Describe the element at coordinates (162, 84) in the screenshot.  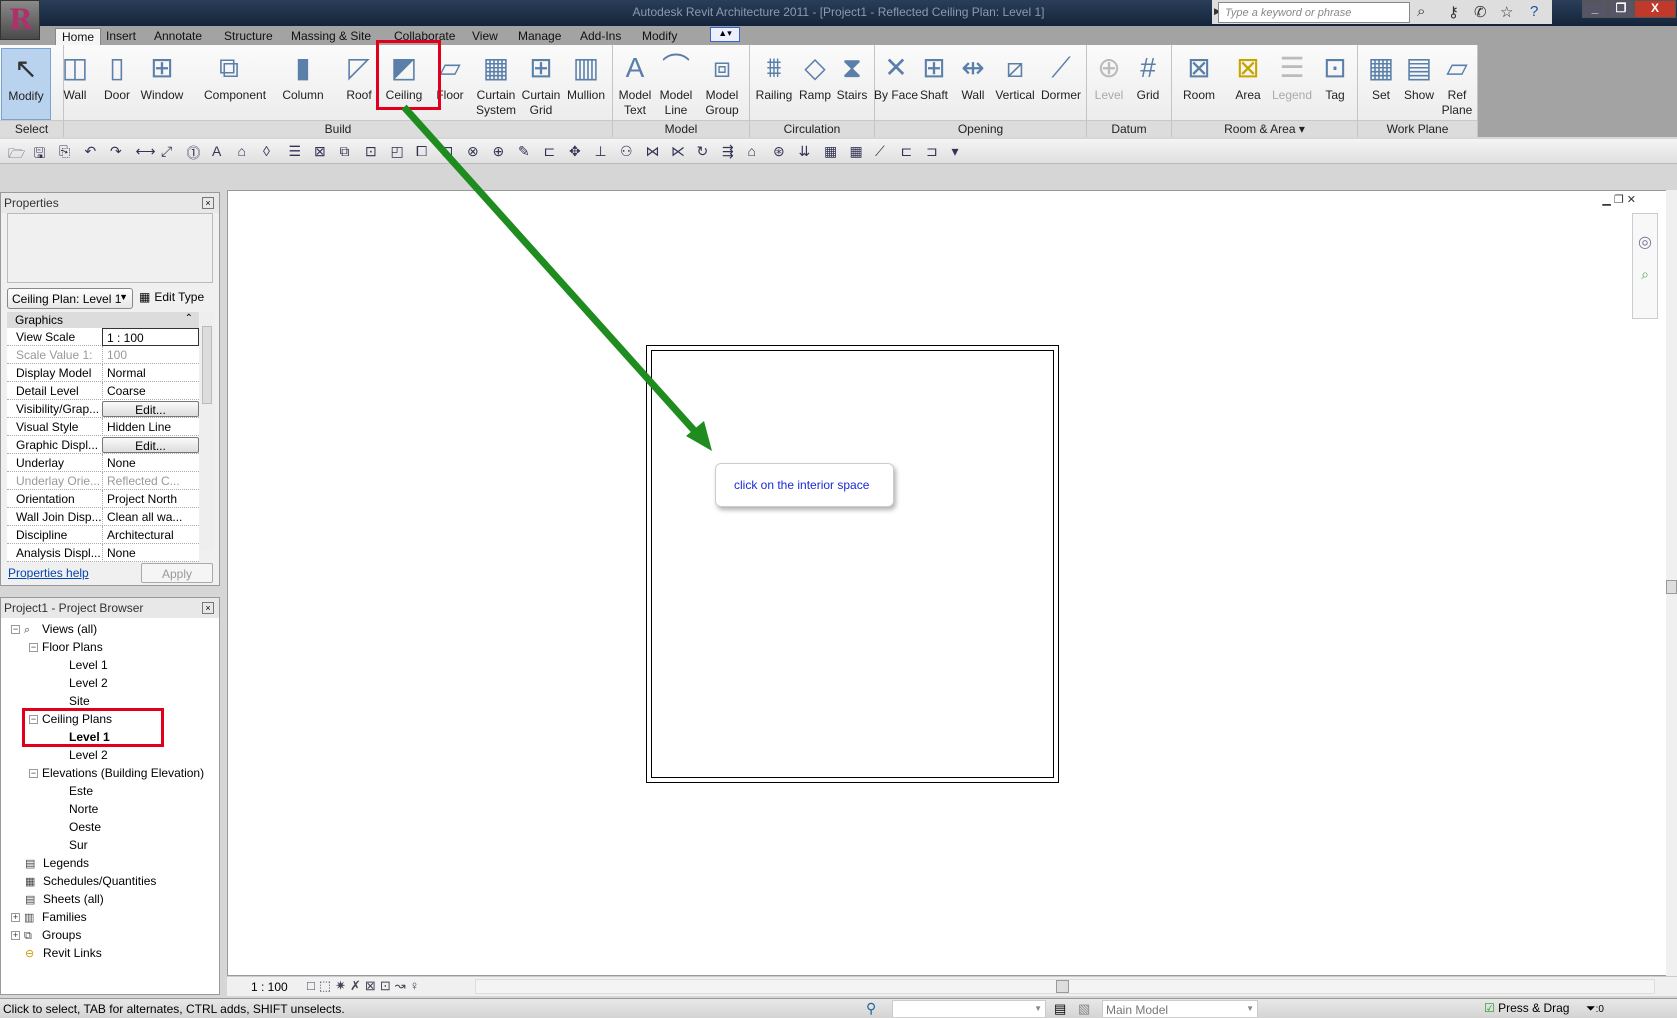
I see `window-button: ⊞ Window` at that location.